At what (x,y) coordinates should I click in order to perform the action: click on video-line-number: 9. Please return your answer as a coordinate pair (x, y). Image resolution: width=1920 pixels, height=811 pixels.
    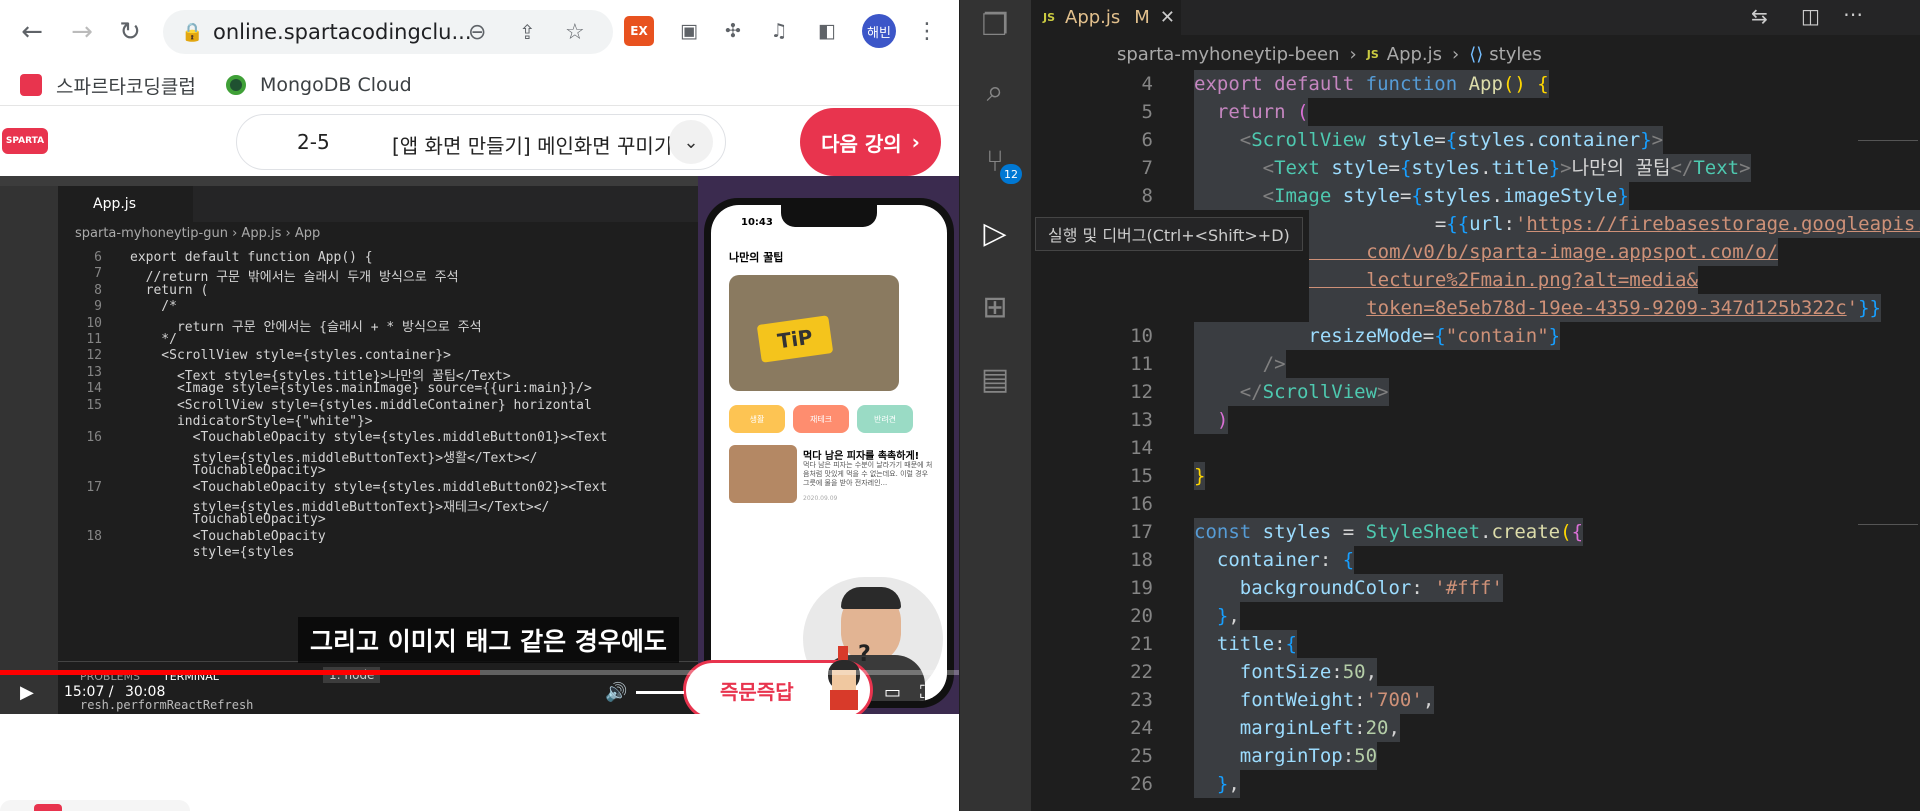
    Looking at the image, I should click on (98, 307).